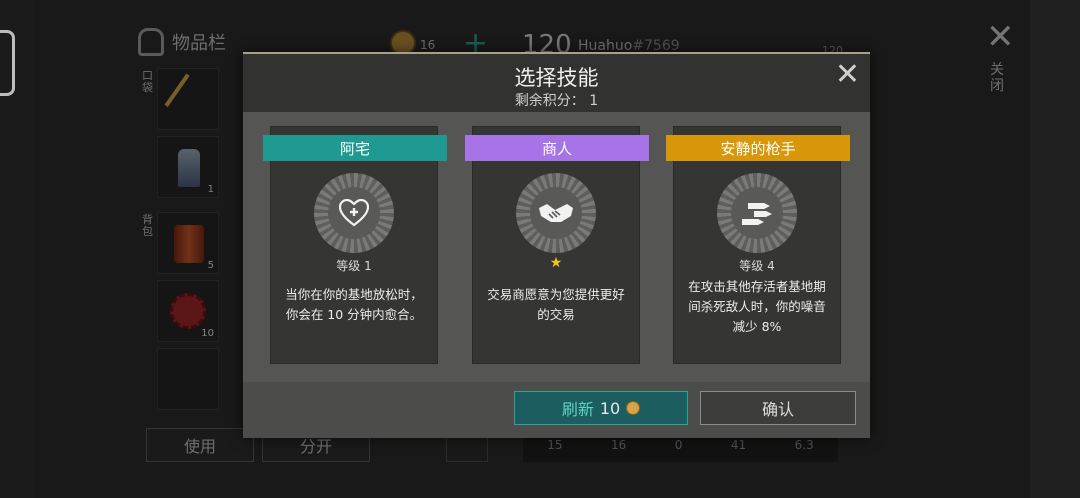  Describe the element at coordinates (577, 409) in the screenshot. I see `refresh-label: 刷新` at that location.